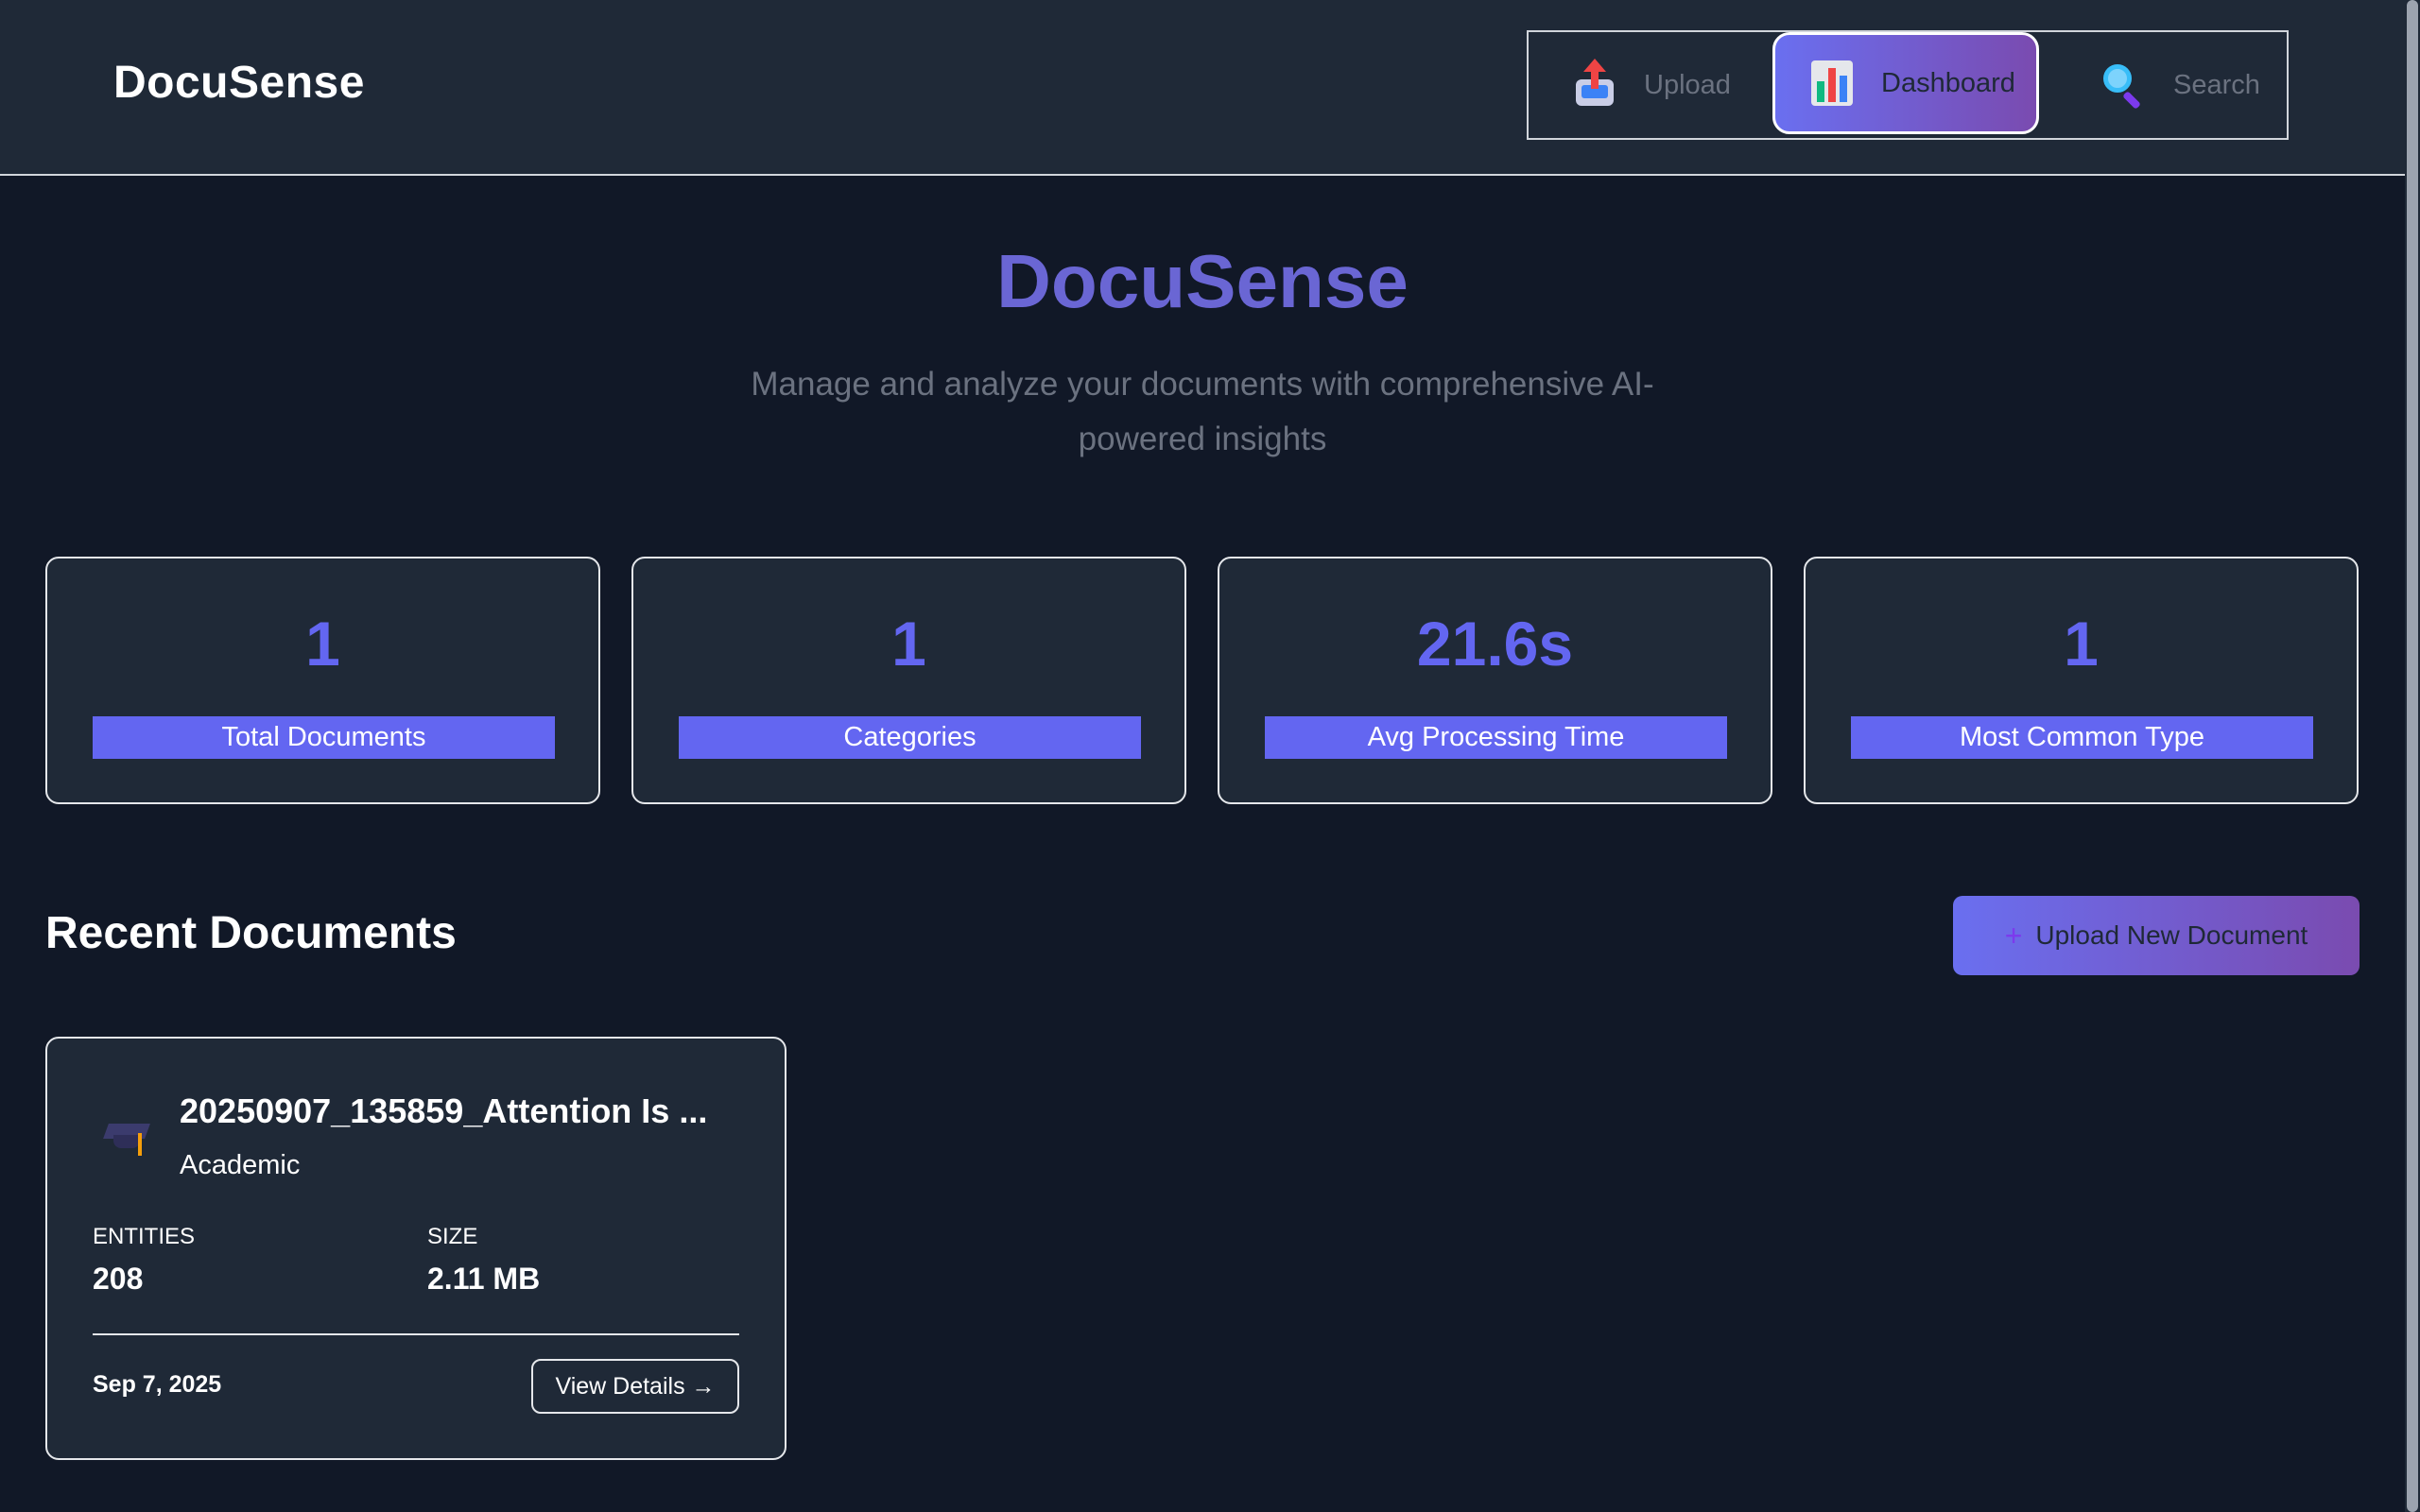 The image size is (2420, 1512). I want to click on nav-search: Search, so click(2180, 85).